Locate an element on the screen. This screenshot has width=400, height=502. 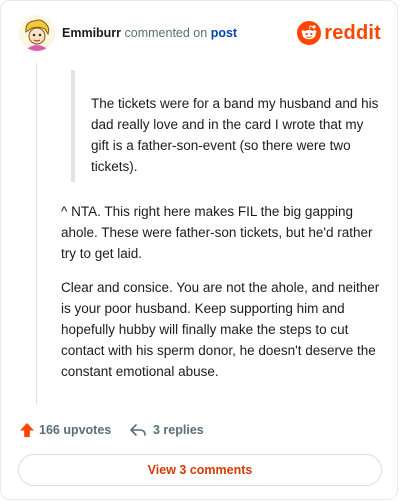
reply-arrow-icon is located at coordinates (138, 430).